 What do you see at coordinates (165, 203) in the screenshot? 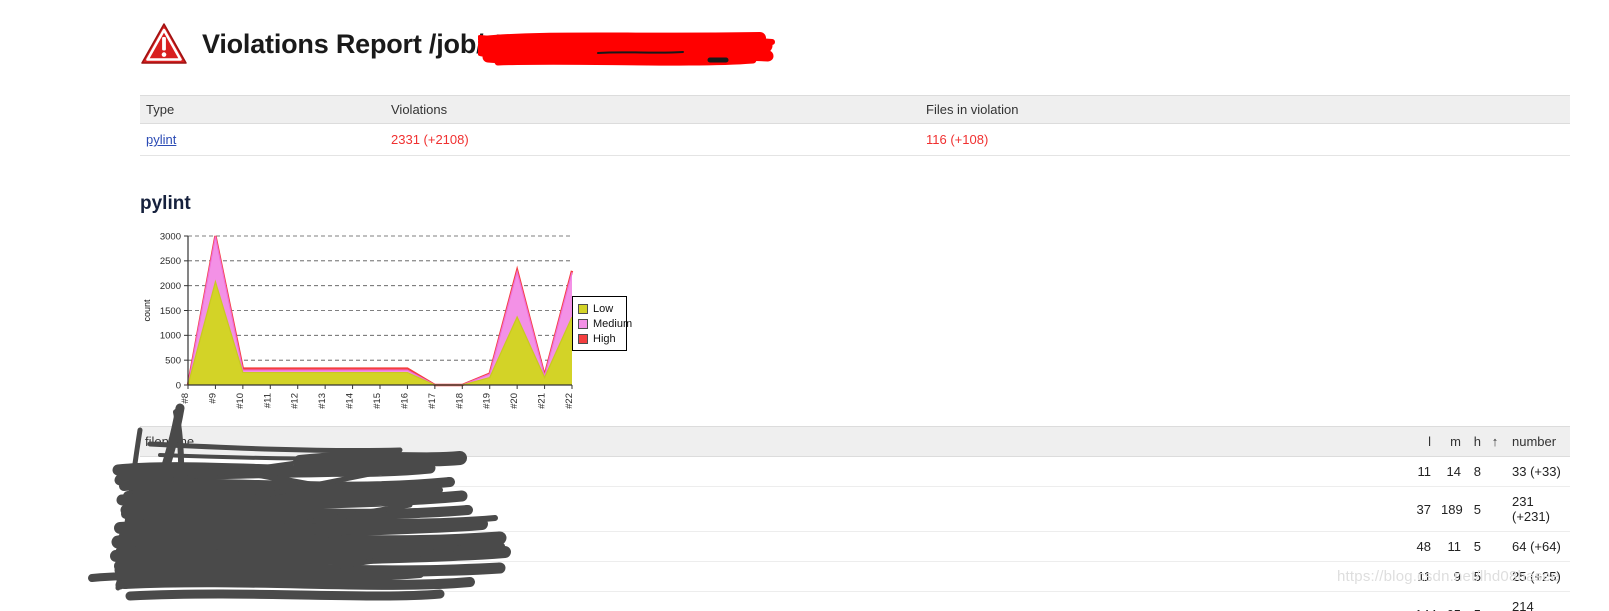
I see `chart-title: pylint` at bounding box center [165, 203].